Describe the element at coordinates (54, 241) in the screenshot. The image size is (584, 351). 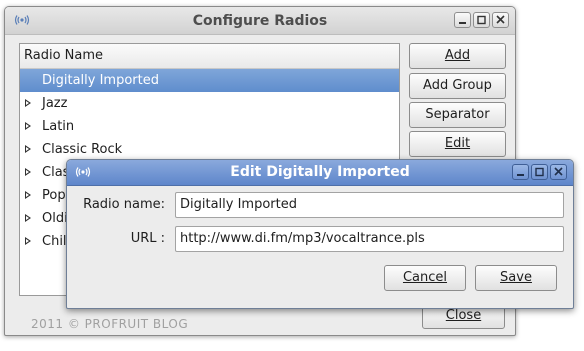
I see `list-item-label: Chil` at that location.